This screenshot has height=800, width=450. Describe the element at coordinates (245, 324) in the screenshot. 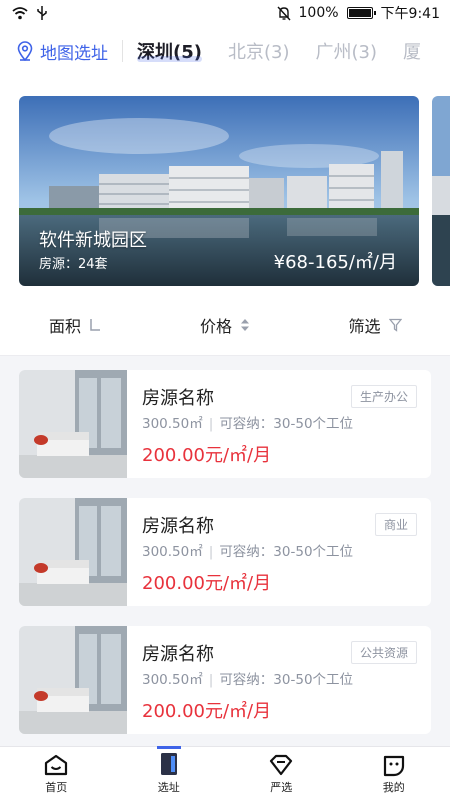

I see `sort-icon` at that location.